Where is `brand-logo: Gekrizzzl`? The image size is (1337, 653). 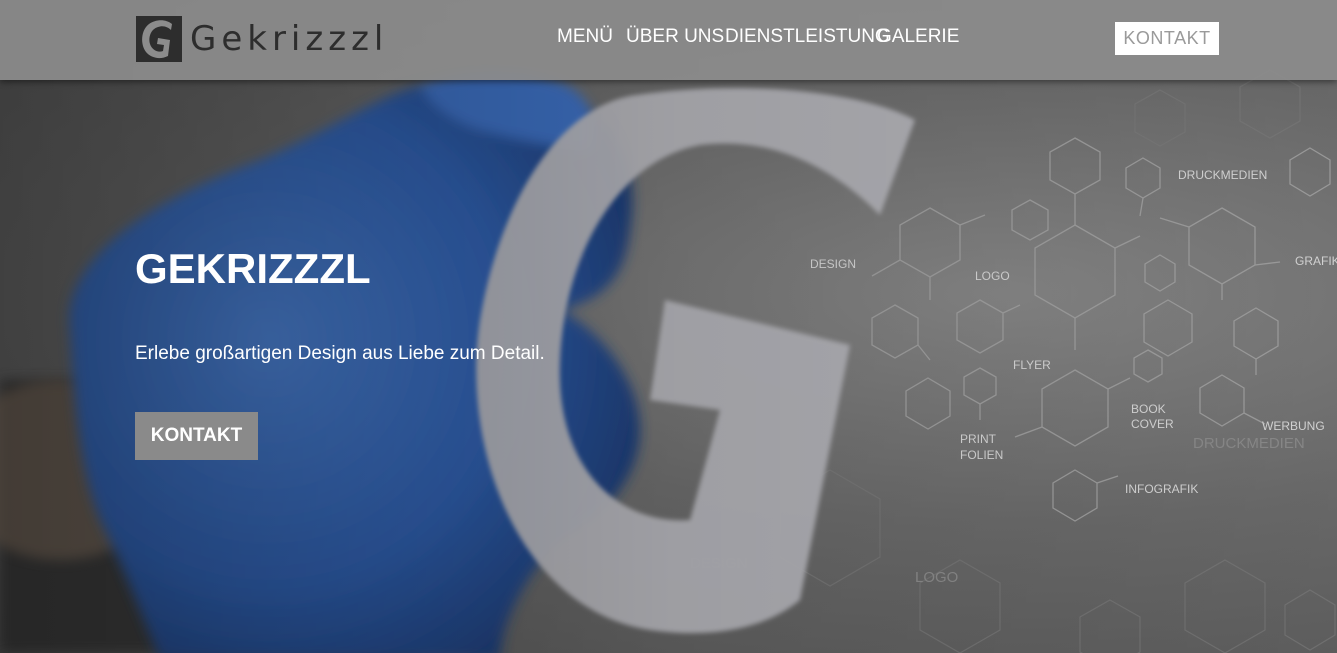 brand-logo: Gekrizzzl is located at coordinates (262, 39).